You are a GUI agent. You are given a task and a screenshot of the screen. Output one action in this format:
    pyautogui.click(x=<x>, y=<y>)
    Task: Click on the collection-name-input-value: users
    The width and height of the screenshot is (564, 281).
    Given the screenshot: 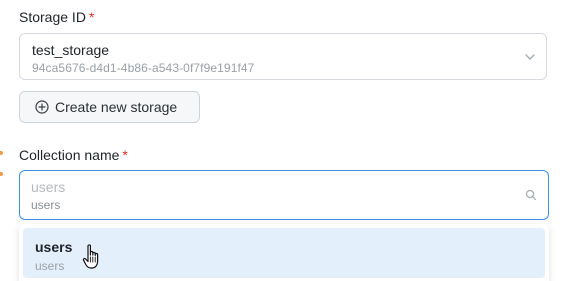 What is the action you would take?
    pyautogui.click(x=48, y=187)
    